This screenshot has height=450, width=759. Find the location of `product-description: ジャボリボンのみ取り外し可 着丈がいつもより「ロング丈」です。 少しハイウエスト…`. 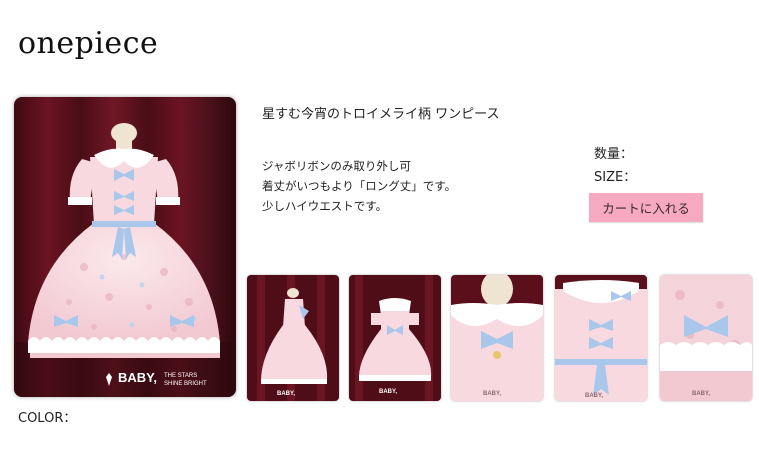

product-description: ジャボリボンのみ取り外し可 着丈がいつもより「ロング丈」です。 少しハイウエスト… is located at coordinates (359, 186).